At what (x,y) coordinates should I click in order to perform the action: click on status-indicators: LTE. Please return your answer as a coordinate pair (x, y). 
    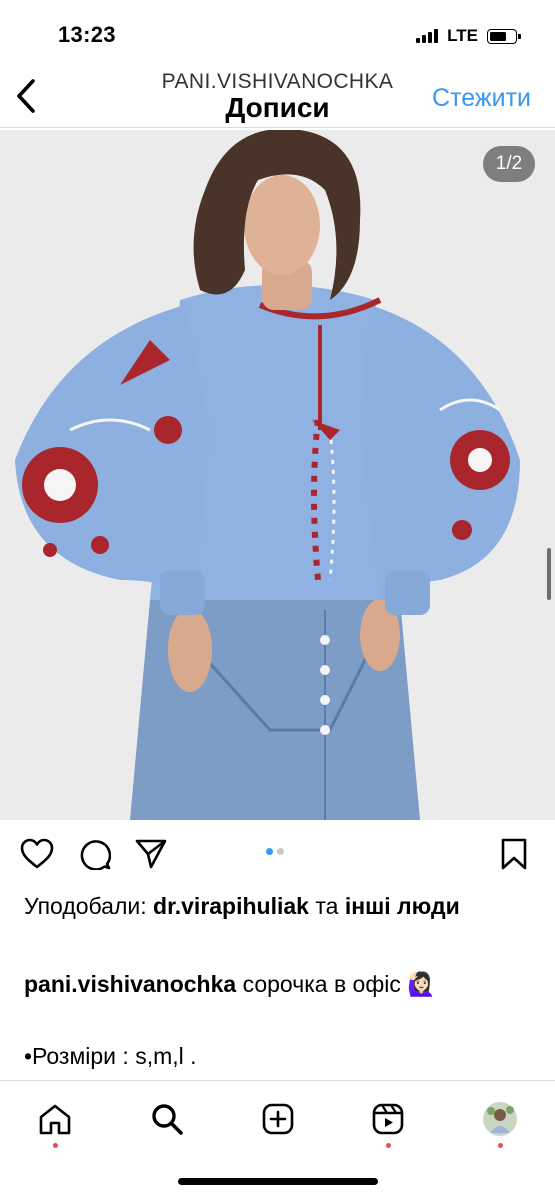
    Looking at the image, I should click on (468, 36).